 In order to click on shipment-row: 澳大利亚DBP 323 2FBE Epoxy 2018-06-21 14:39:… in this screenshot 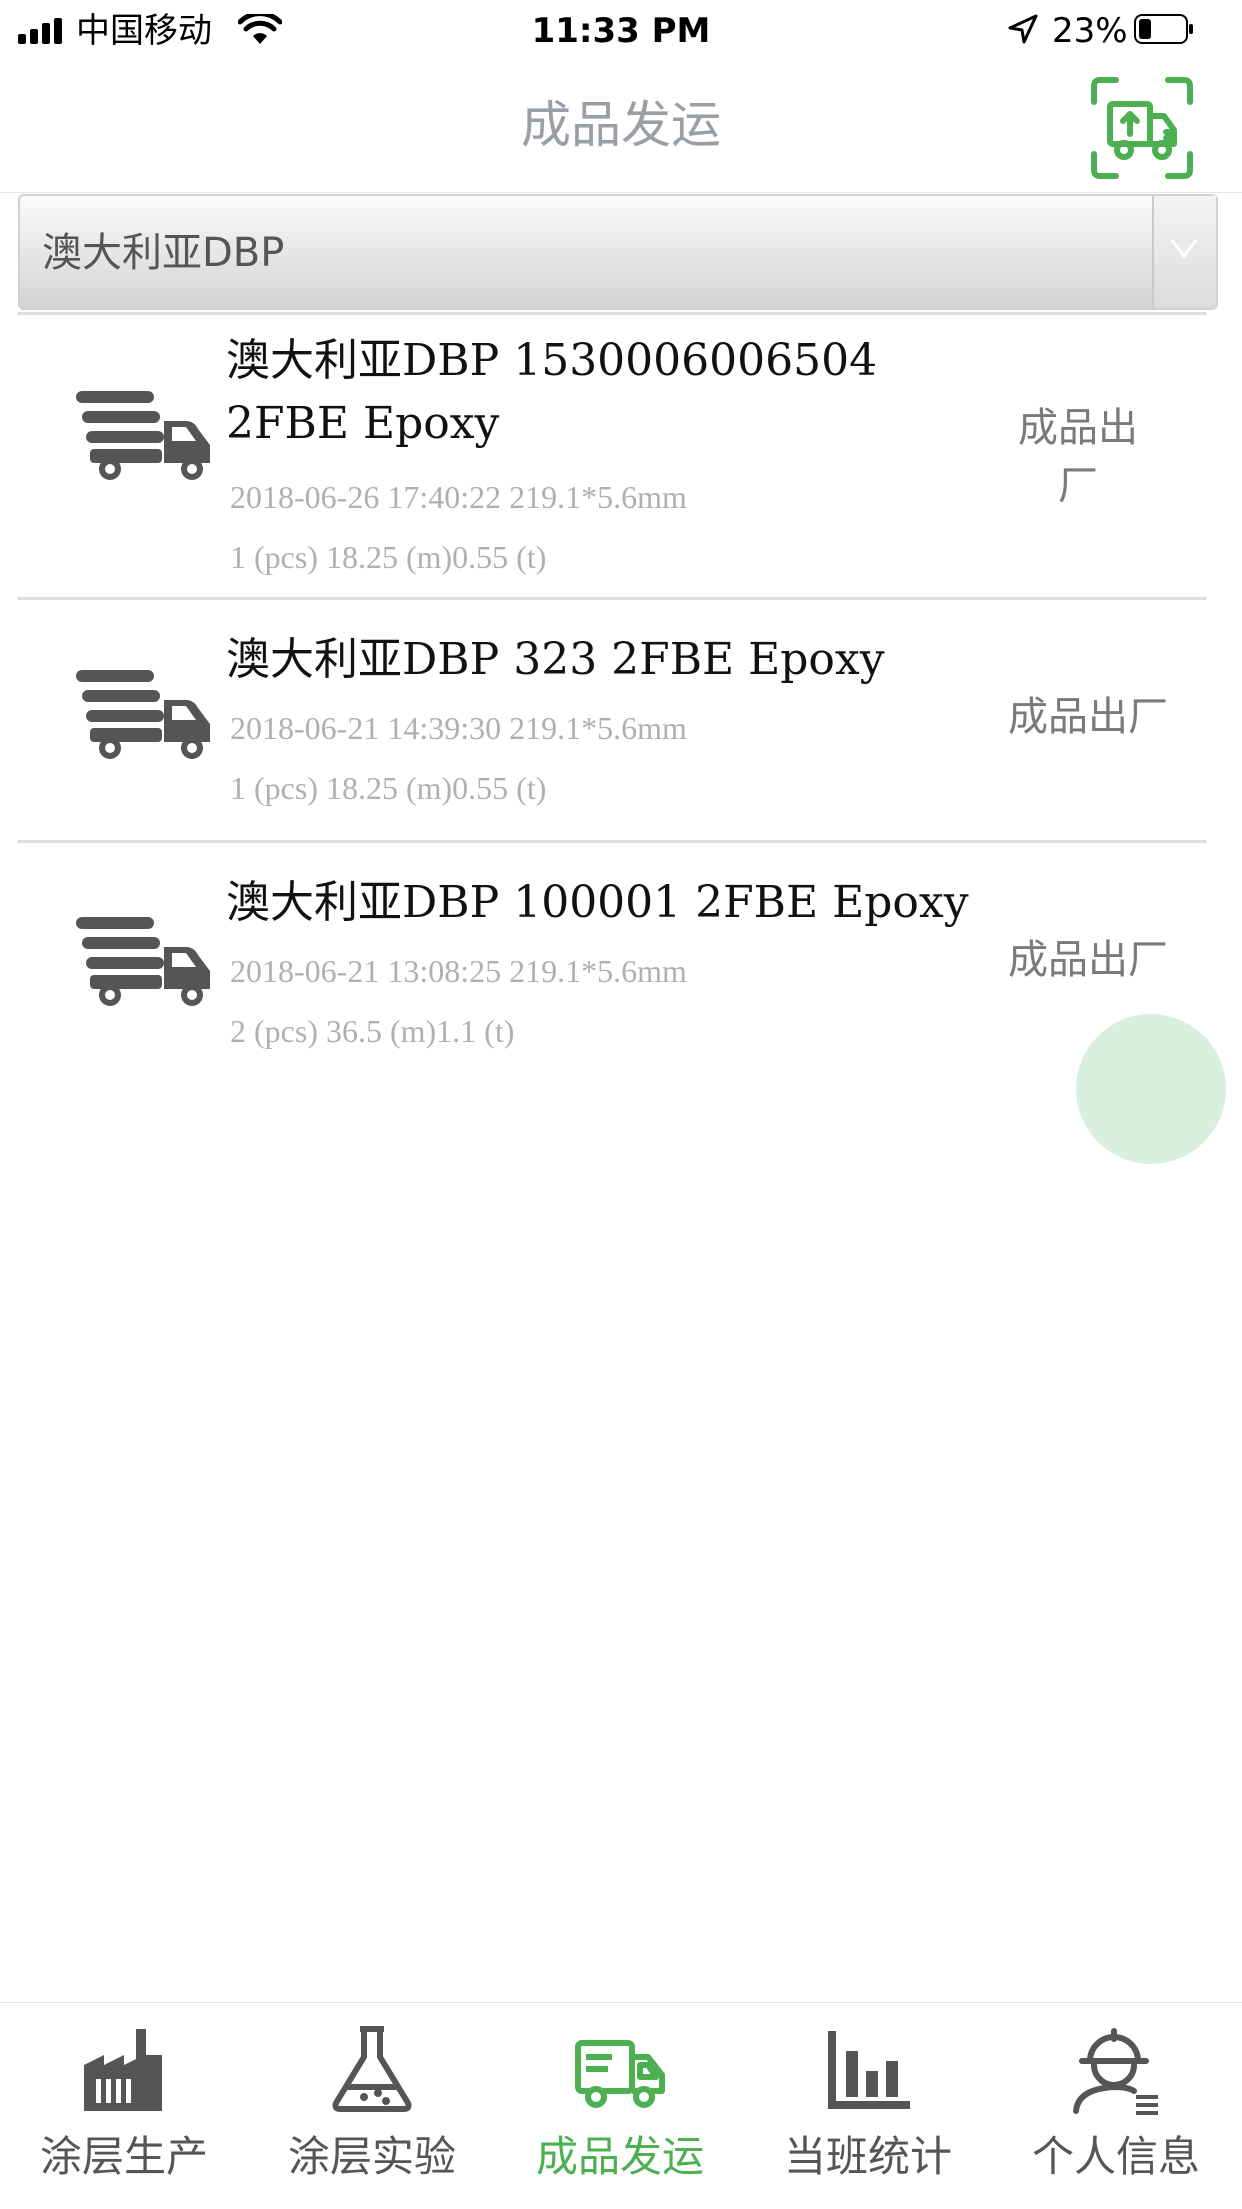, I will do `click(612, 718)`.